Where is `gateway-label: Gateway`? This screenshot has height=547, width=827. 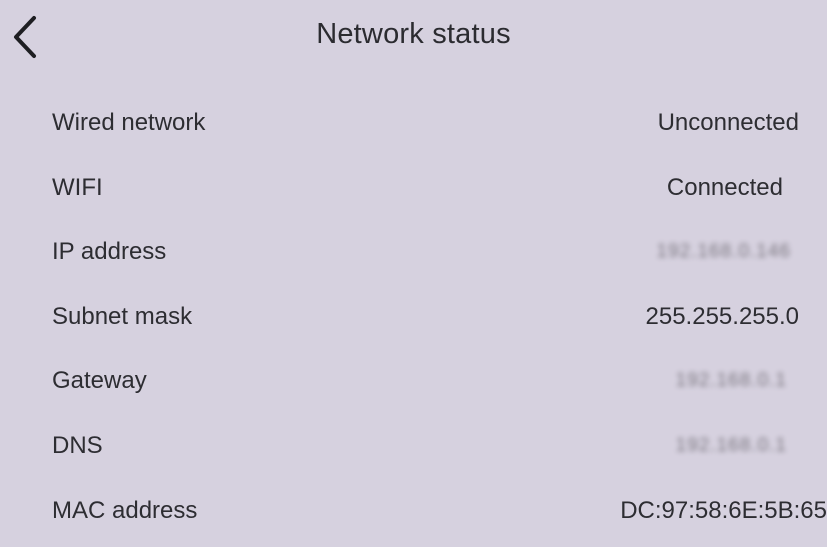 gateway-label: Gateway is located at coordinates (99, 381).